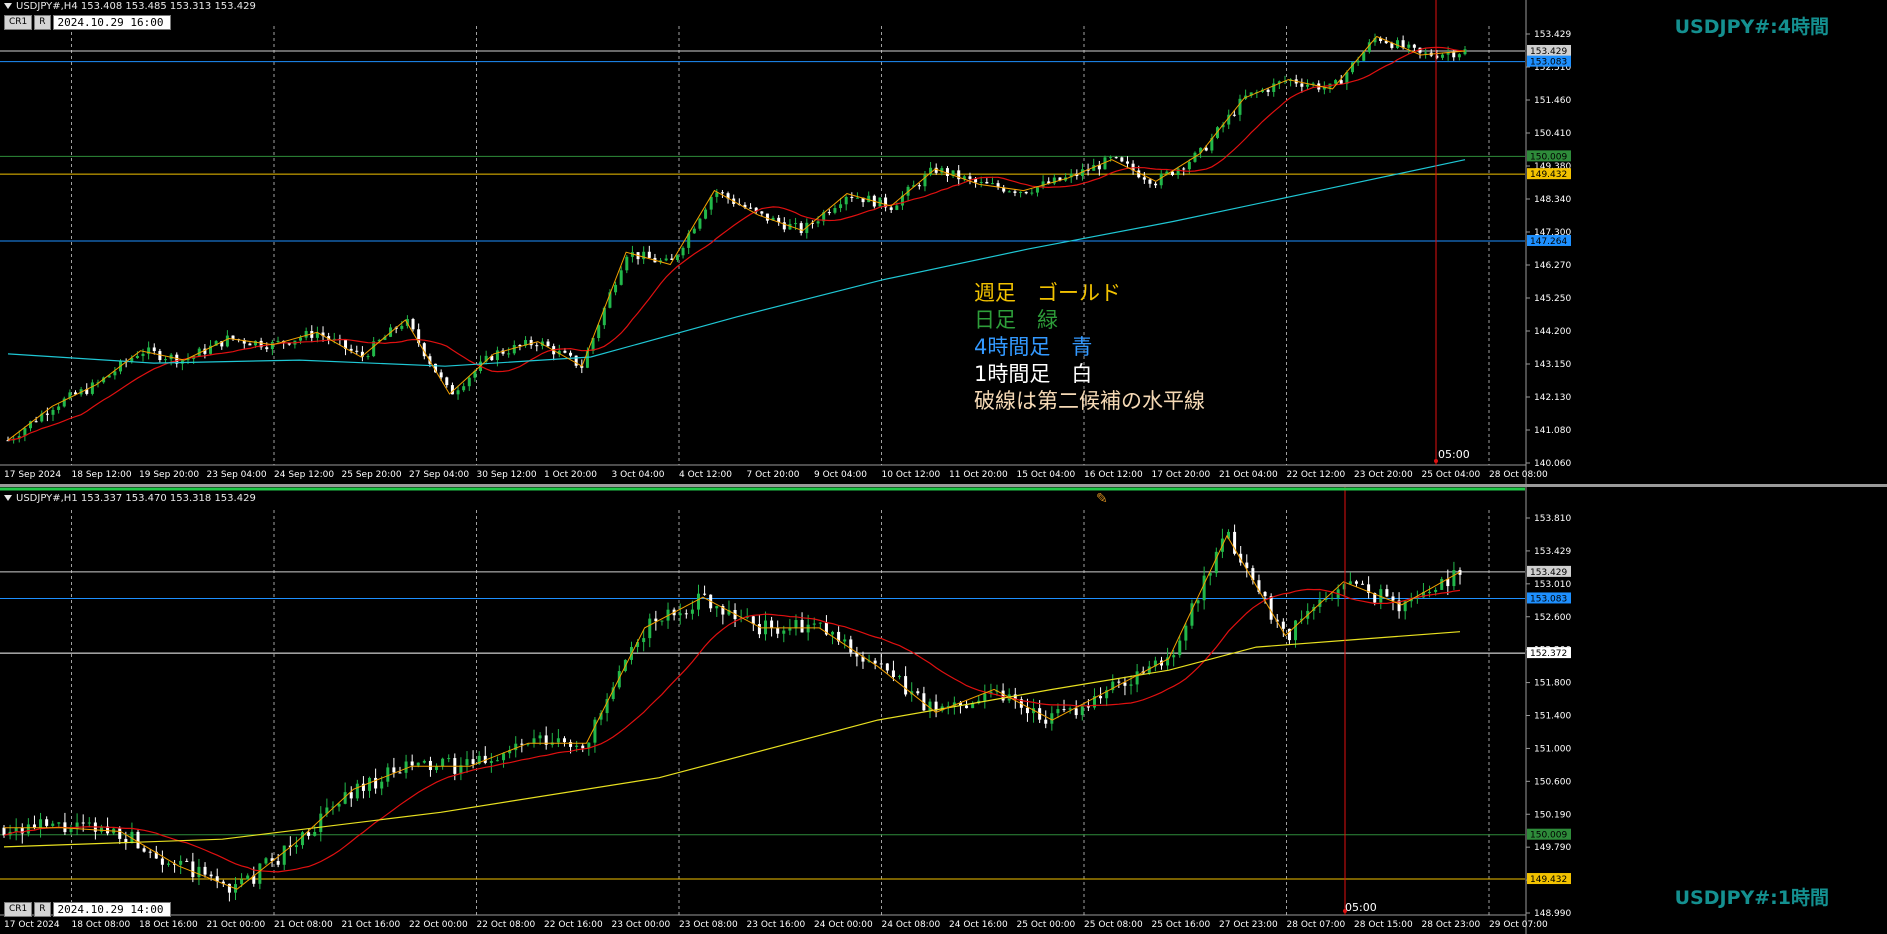  Describe the element at coordinates (1548, 52) in the screenshot. I see `price-tag-label: 153.429` at that location.